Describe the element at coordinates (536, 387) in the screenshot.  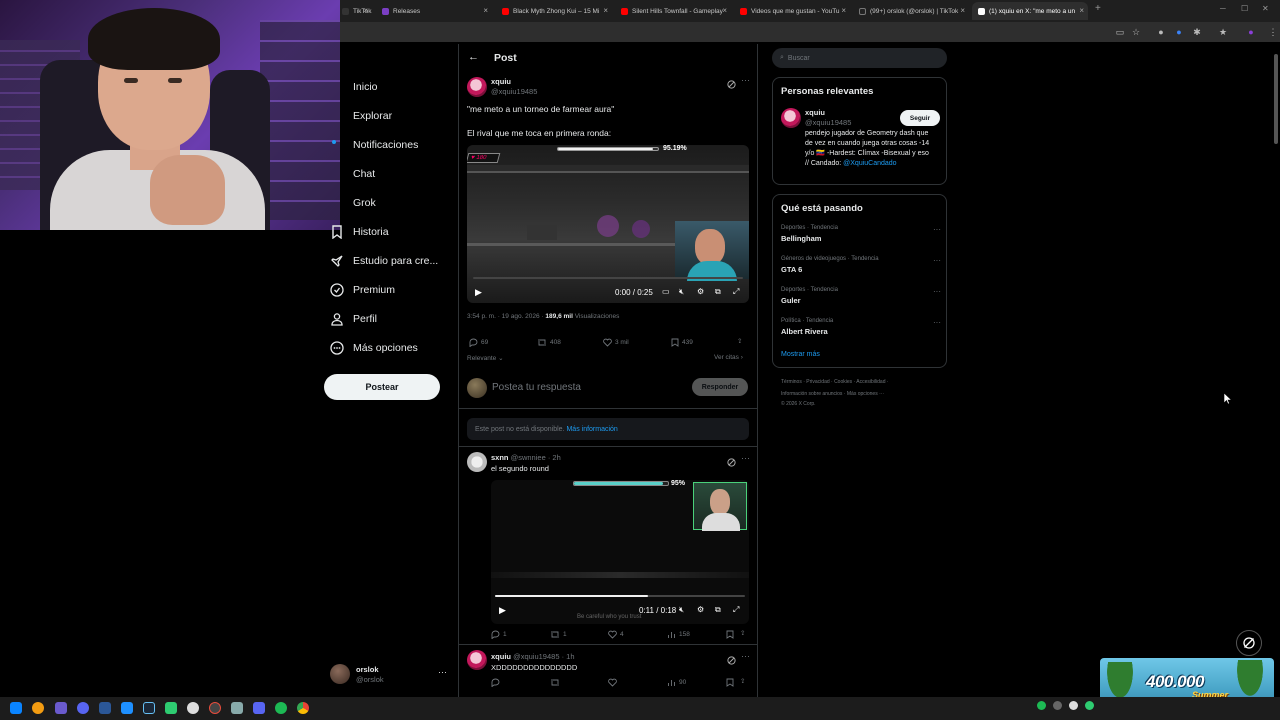
I see `reply-input: Postea tu respuesta` at that location.